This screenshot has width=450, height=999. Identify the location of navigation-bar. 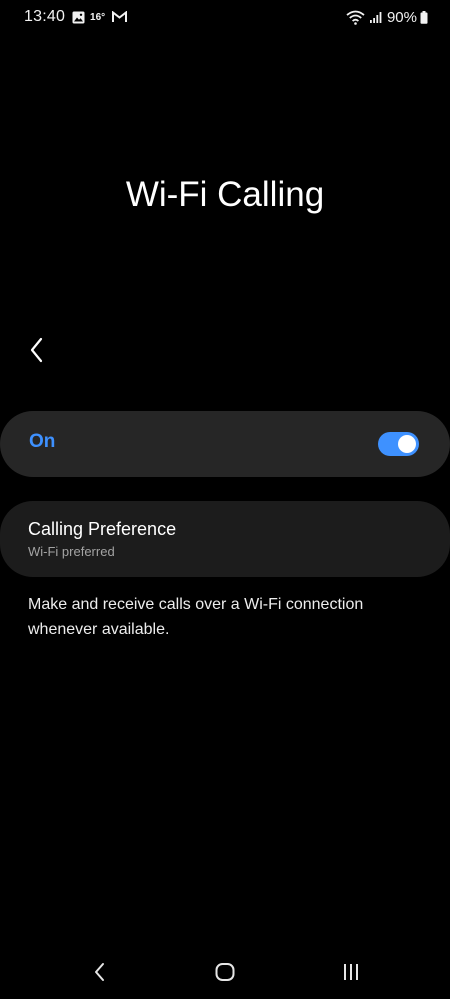
(225, 971).